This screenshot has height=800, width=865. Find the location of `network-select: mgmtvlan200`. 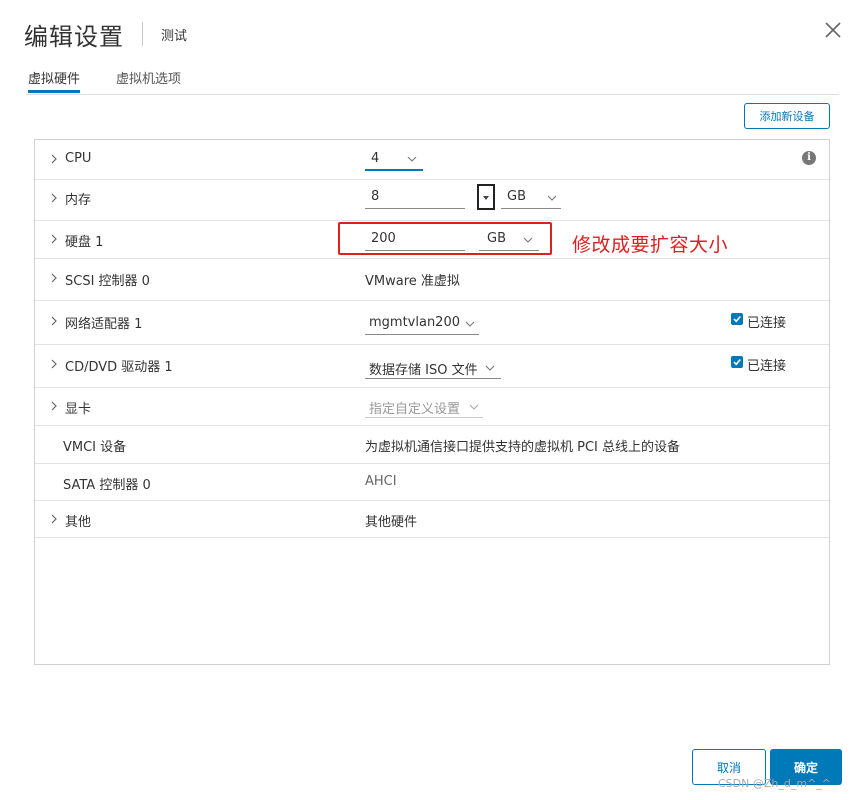

network-select: mgmtvlan200 is located at coordinates (422, 323).